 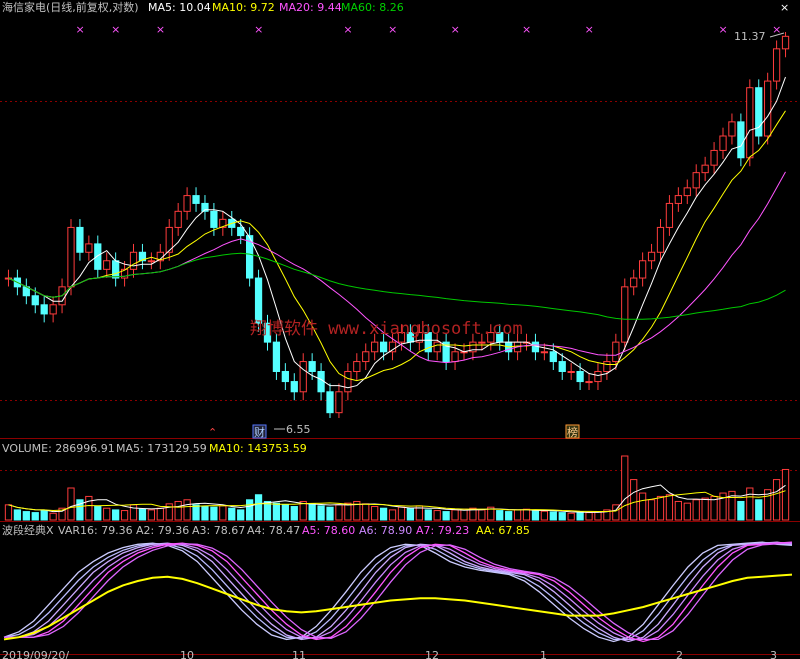 I want to click on a2-legend: A2: 79.36, so click(x=162, y=530).